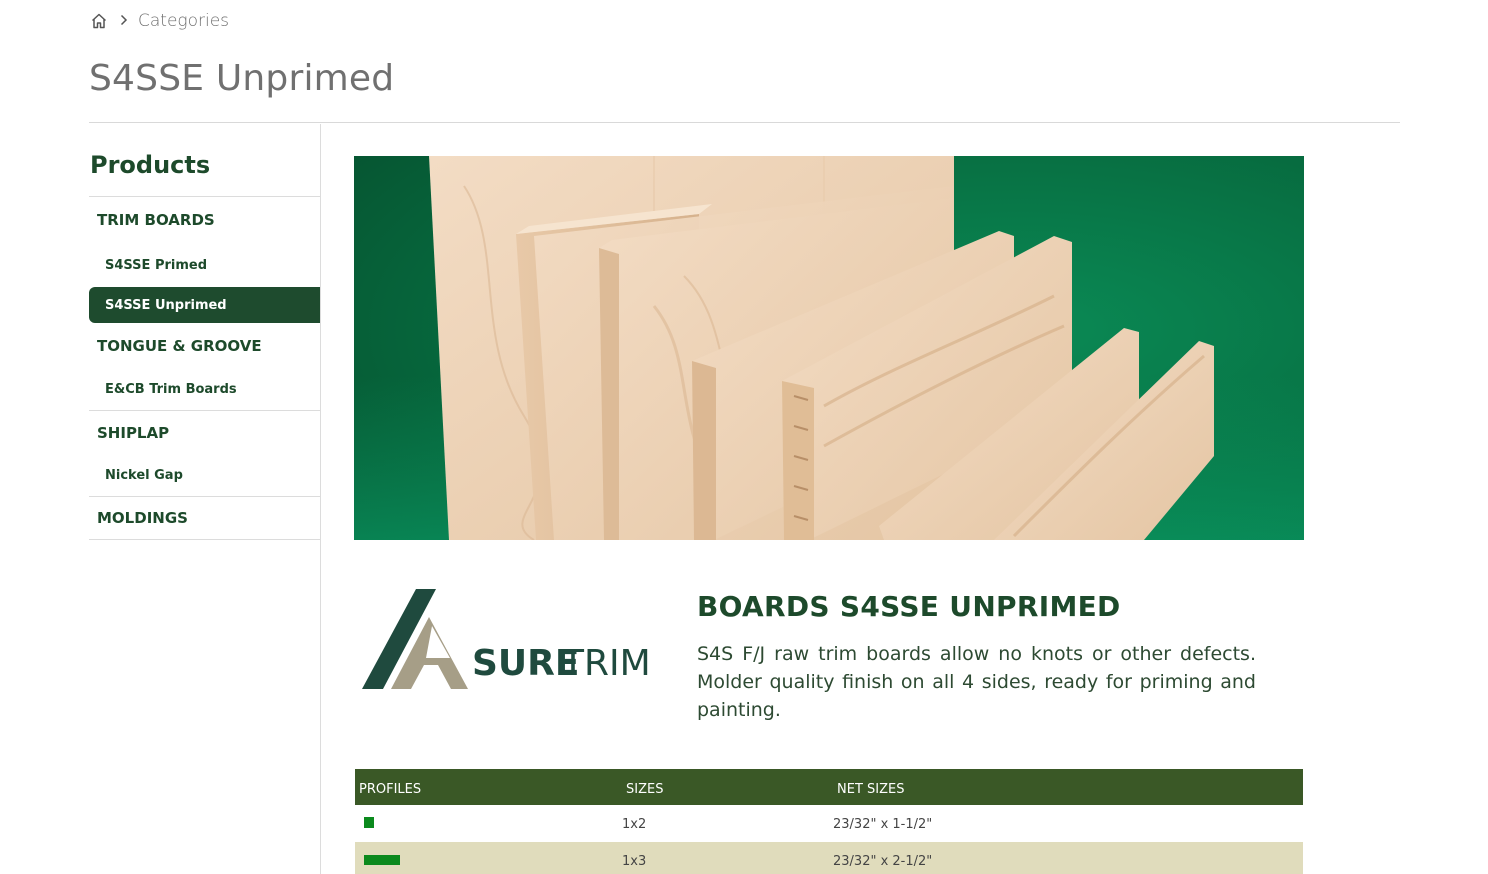 Image resolution: width=1488 pixels, height=874 pixels. I want to click on home-icon, so click(99, 21).